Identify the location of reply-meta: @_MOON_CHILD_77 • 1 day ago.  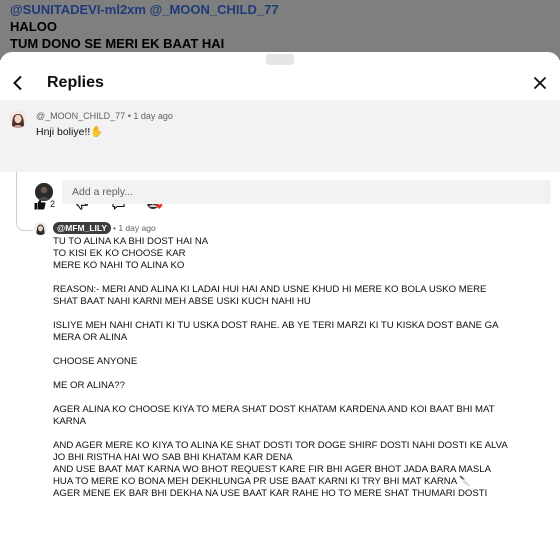
(104, 116).